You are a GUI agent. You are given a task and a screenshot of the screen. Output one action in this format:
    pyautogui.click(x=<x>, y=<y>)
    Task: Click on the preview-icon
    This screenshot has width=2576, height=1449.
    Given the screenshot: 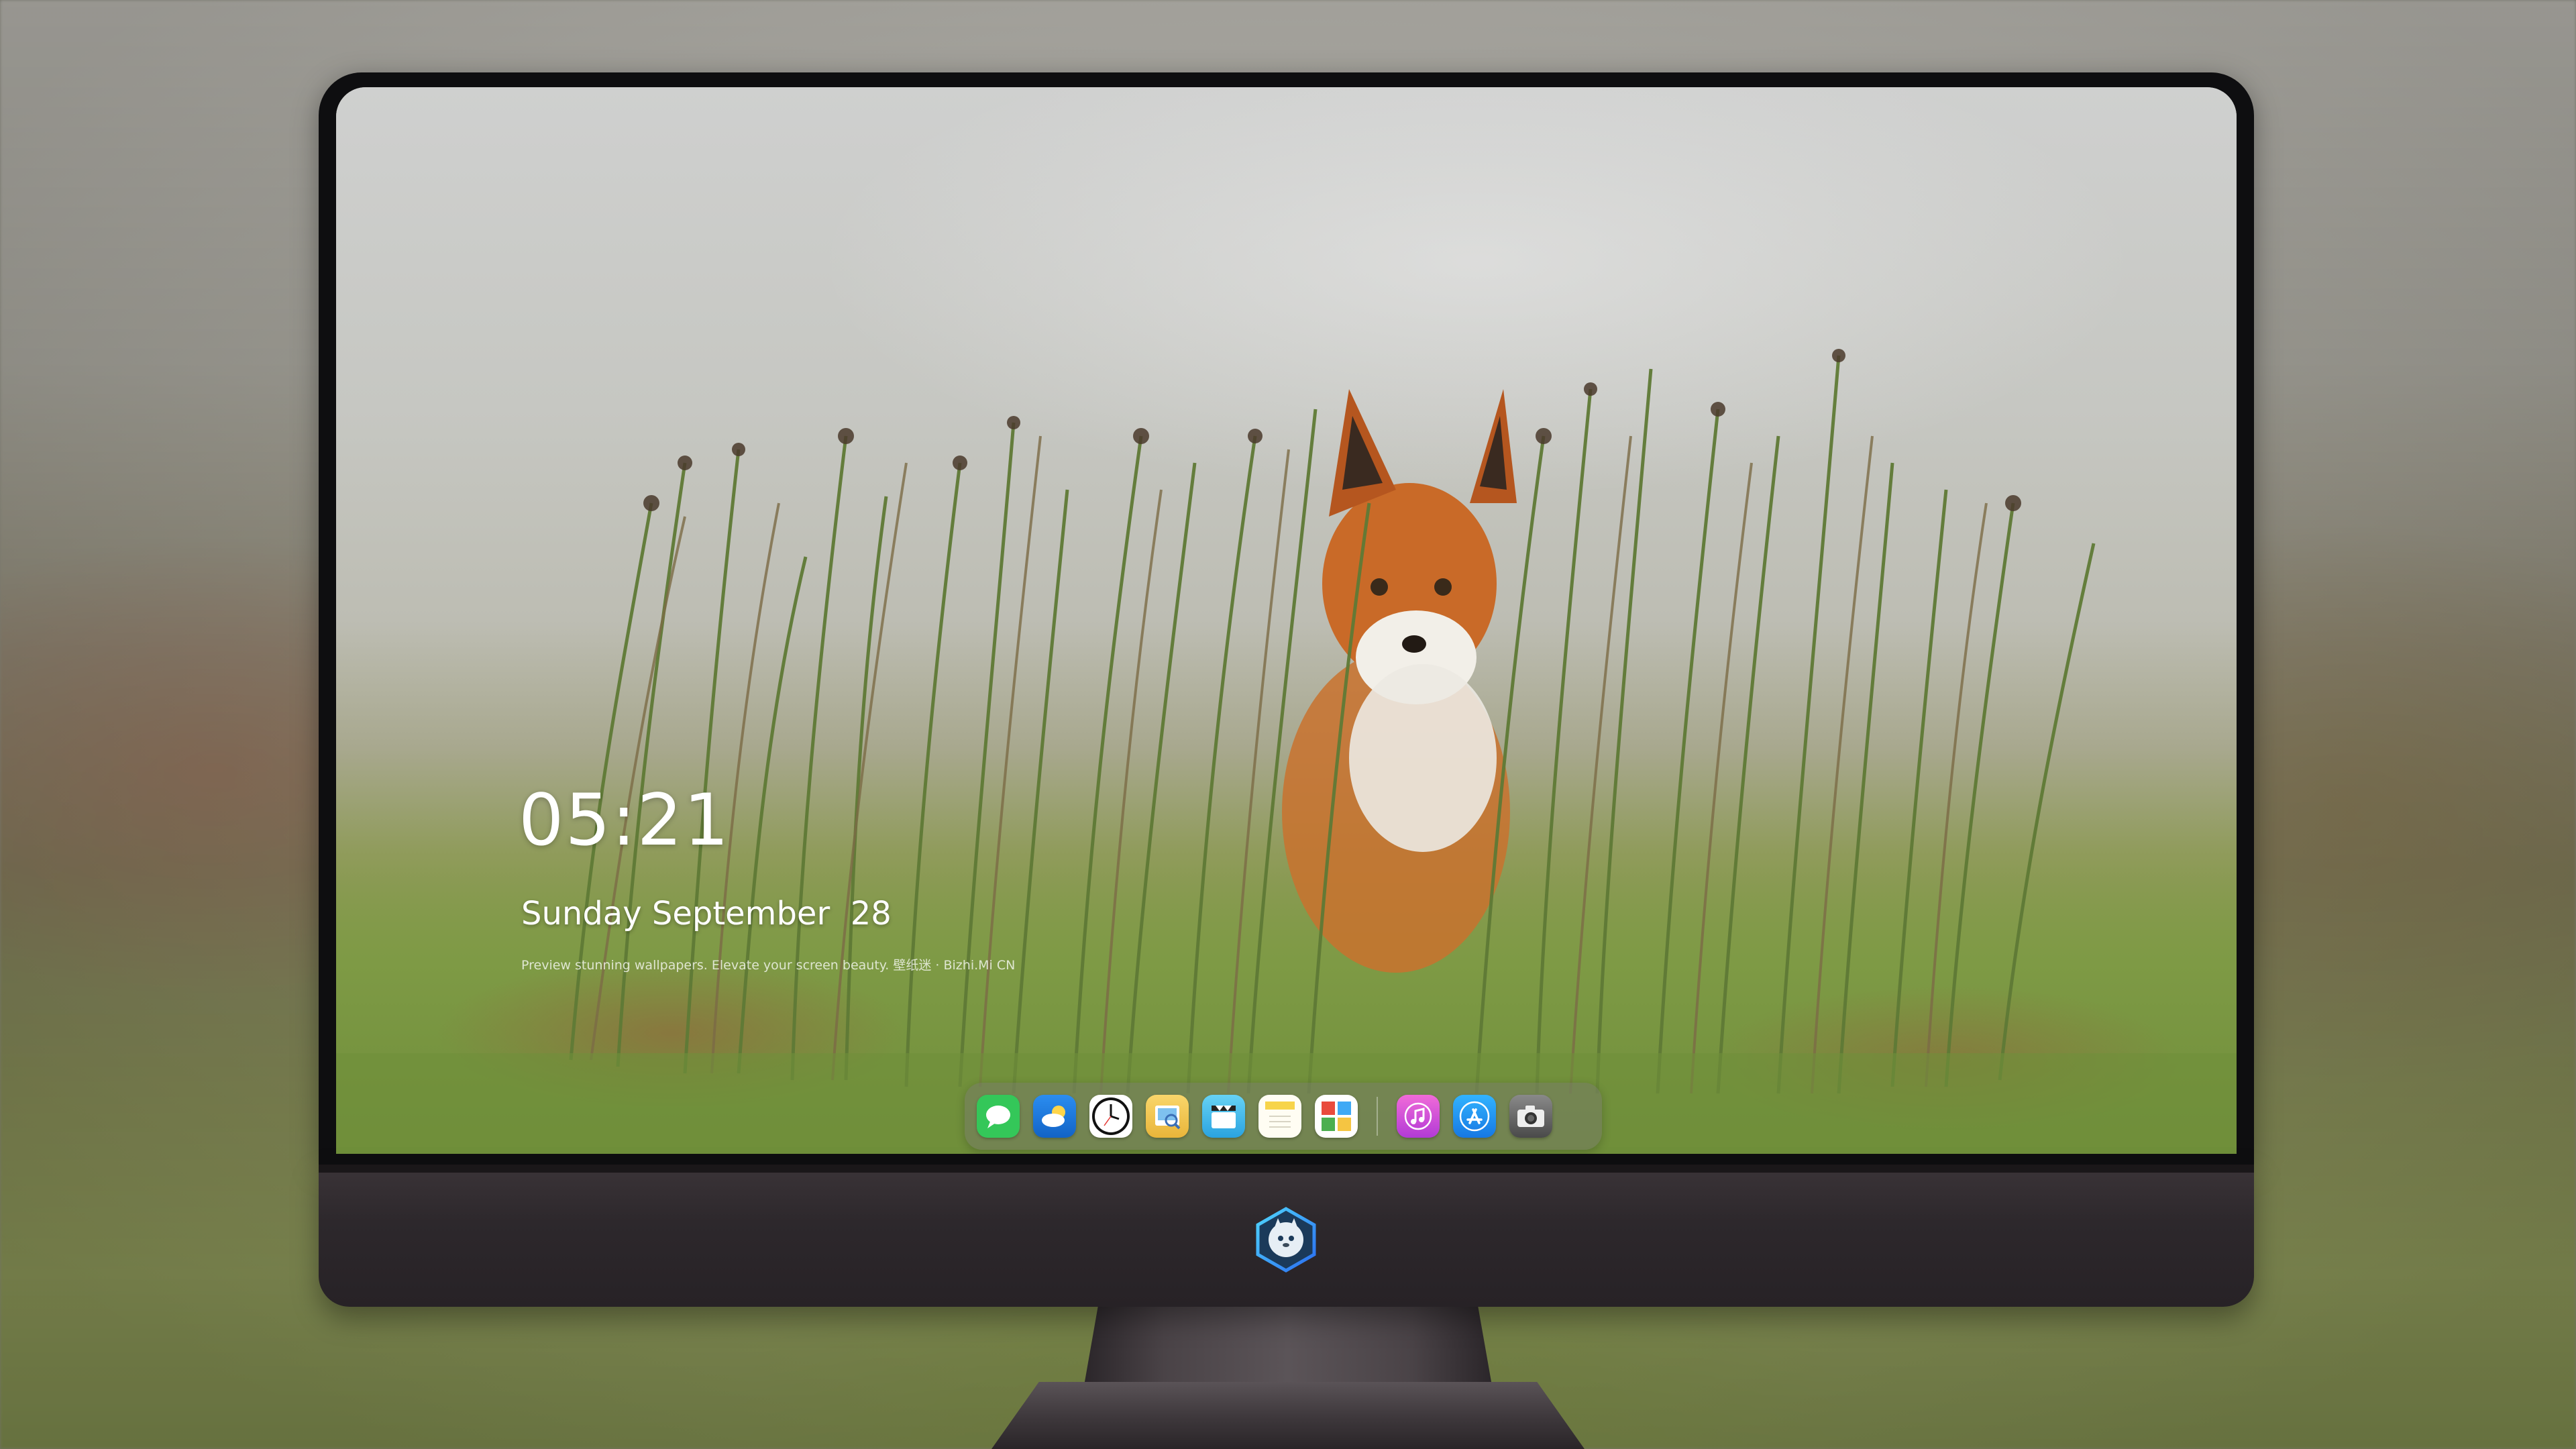 What is the action you would take?
    pyautogui.click(x=1167, y=1116)
    